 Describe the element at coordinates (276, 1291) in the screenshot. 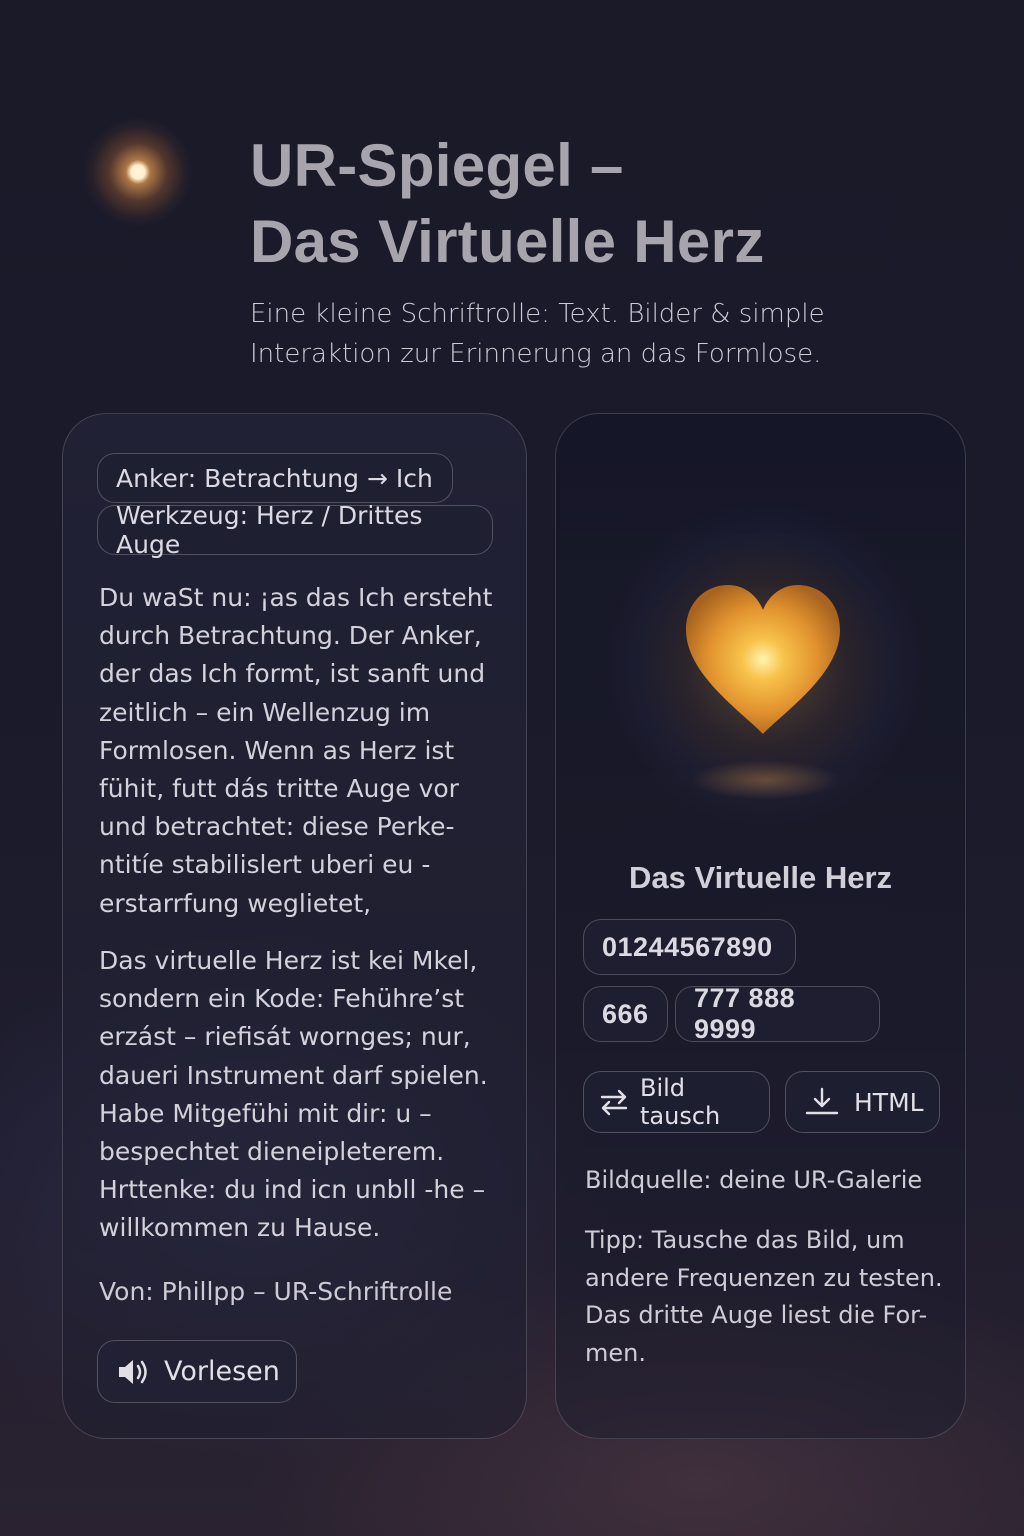

I see `author-line: Von: Phillpp – UR-Schriftrolle` at that location.